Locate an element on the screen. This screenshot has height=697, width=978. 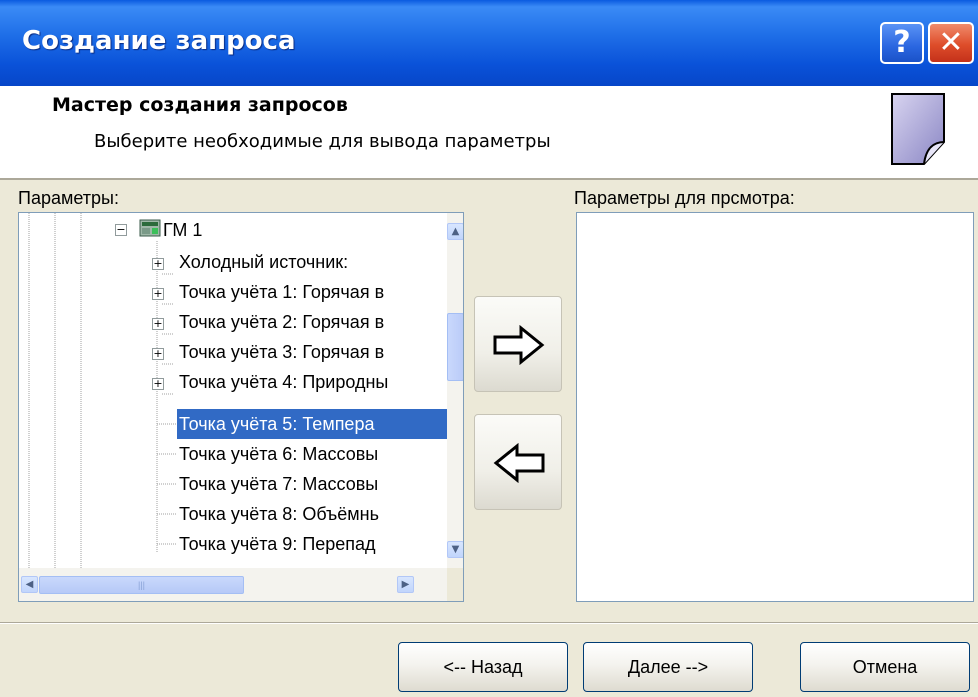
wizard-title: Мастер создания запросов is located at coordinates (200, 105).